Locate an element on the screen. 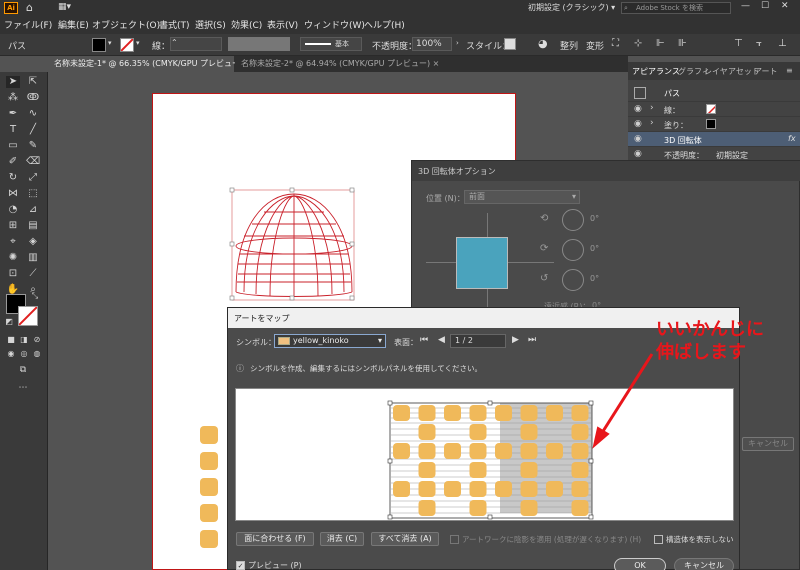  x-angle-field: 0° is located at coordinates (594, 218).